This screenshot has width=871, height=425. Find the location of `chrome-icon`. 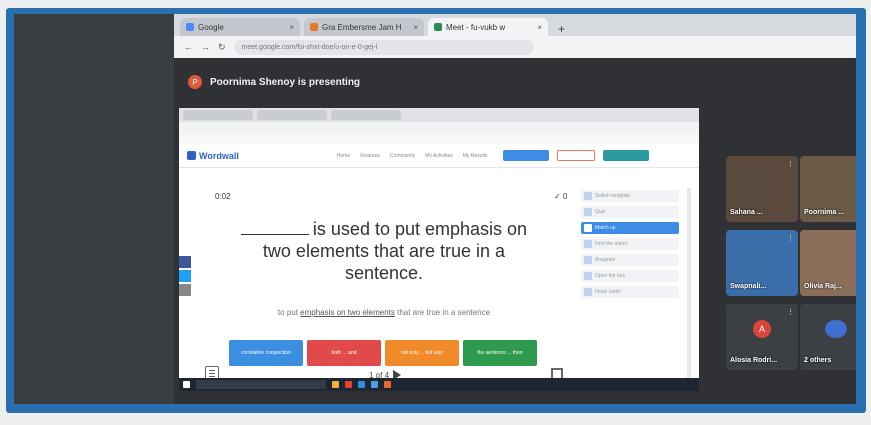

chrome-icon is located at coordinates (348, 384).